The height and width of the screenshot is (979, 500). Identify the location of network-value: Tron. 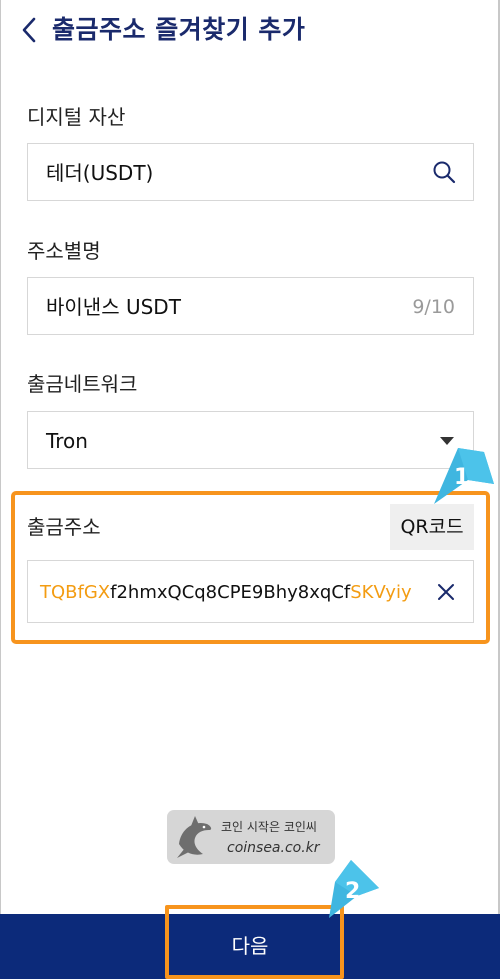
(67, 441).